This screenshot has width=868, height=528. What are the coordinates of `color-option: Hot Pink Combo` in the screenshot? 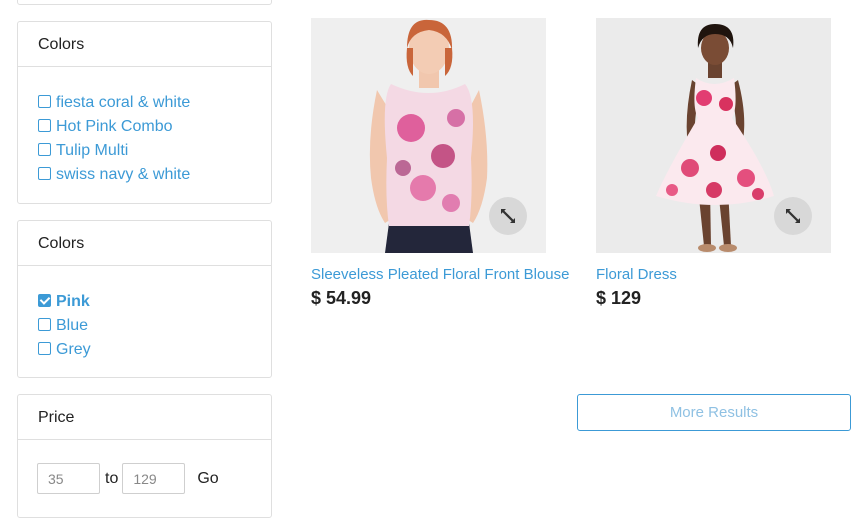 It's located at (154, 127).